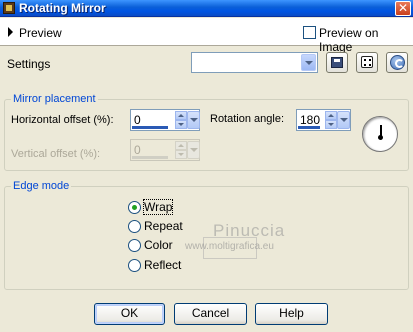  What do you see at coordinates (158, 207) in the screenshot?
I see `radio-wrap-label: Wrap` at bounding box center [158, 207].